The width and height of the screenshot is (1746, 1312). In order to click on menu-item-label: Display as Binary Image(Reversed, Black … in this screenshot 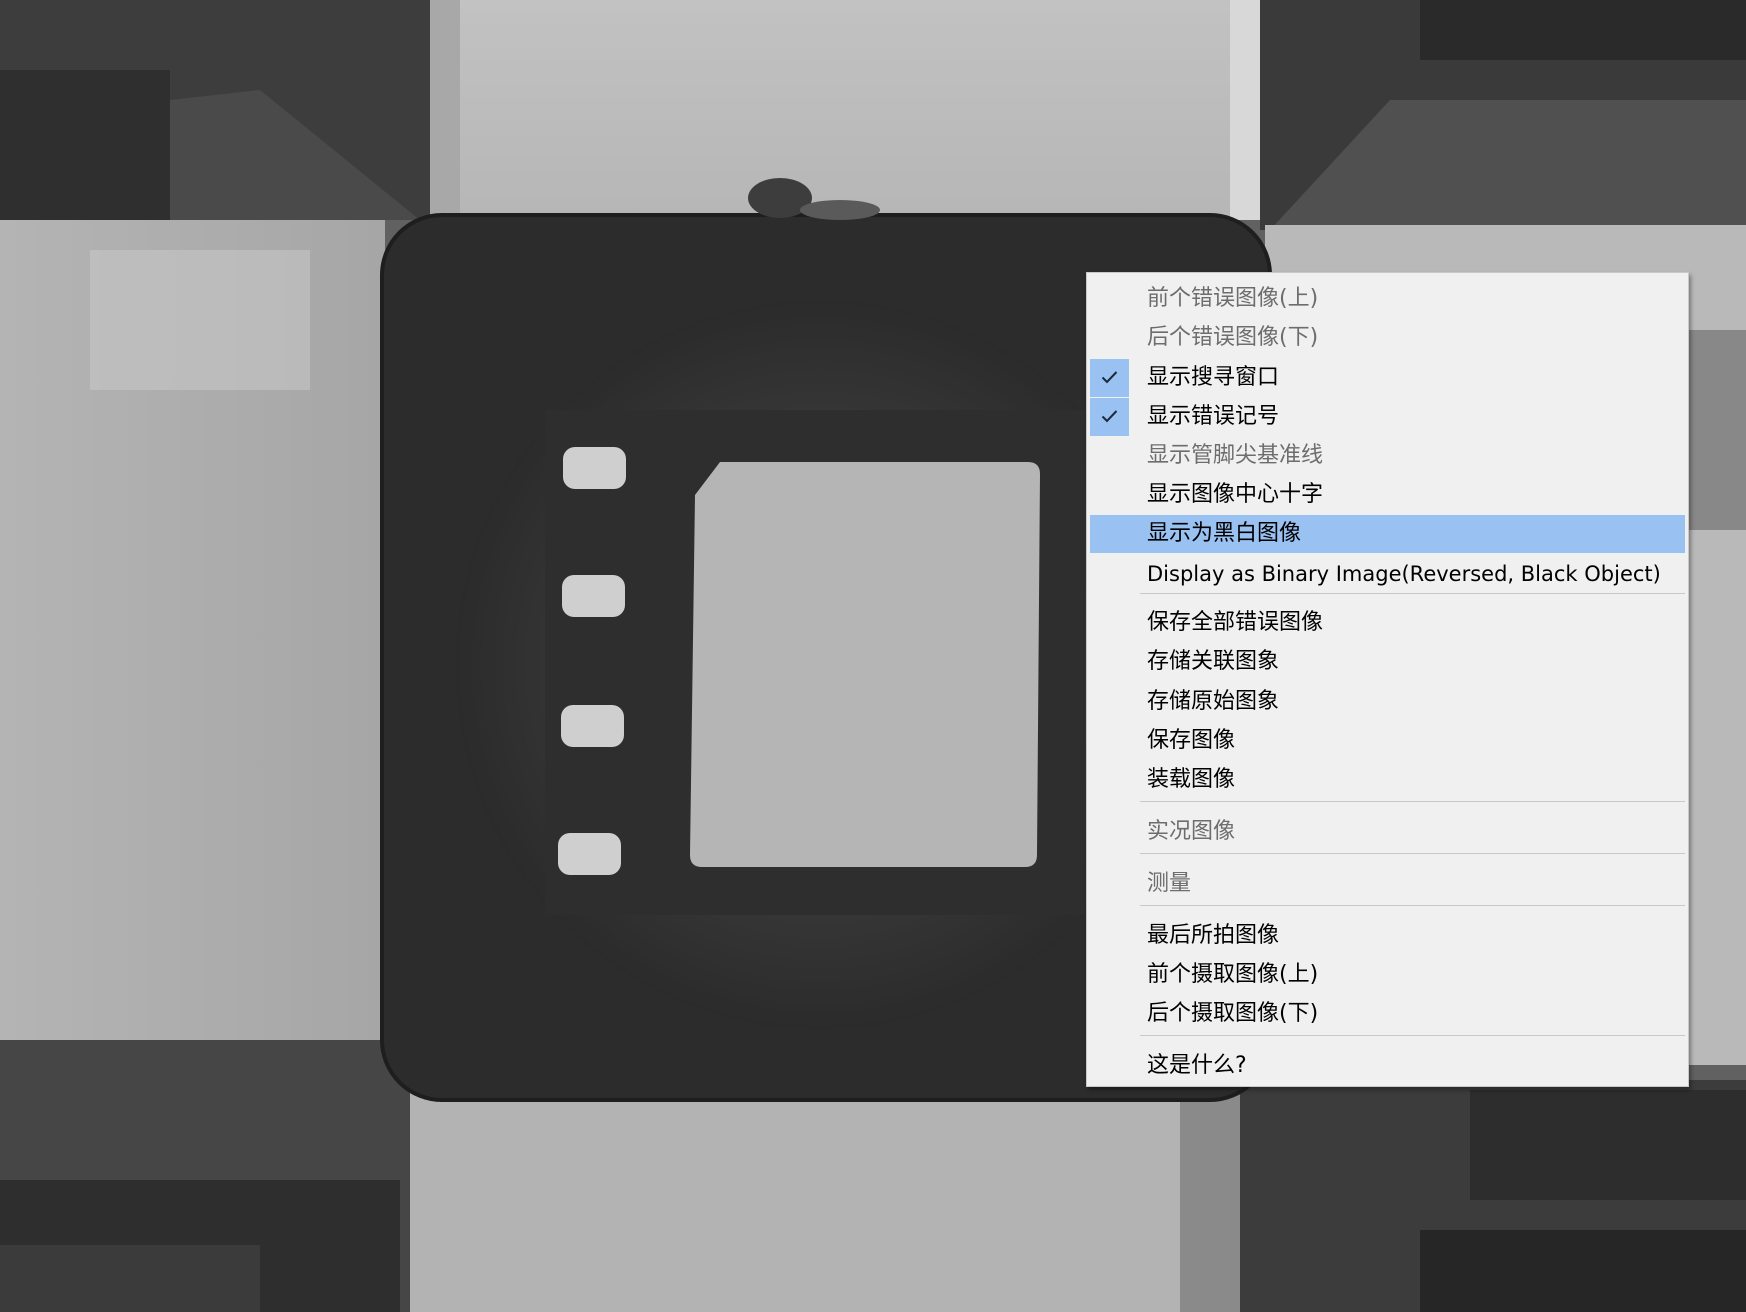, I will do `click(1404, 574)`.